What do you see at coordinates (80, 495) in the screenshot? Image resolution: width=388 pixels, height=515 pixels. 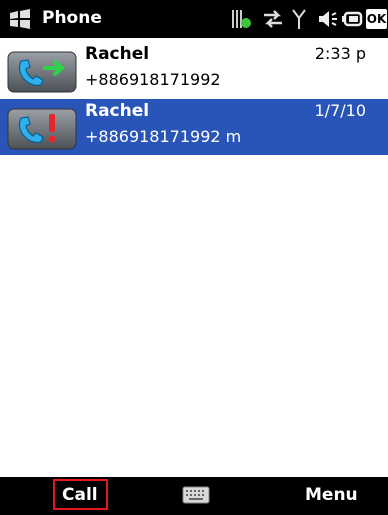 I see `call-softkey: Call` at bounding box center [80, 495].